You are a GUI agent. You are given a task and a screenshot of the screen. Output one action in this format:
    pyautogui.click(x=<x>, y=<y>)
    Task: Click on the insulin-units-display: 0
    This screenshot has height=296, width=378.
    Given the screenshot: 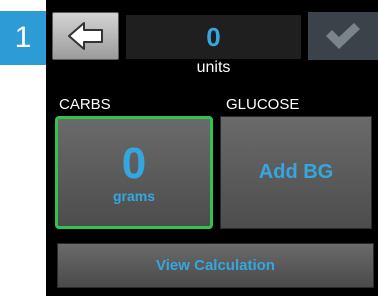 What is the action you would take?
    pyautogui.click(x=213, y=37)
    